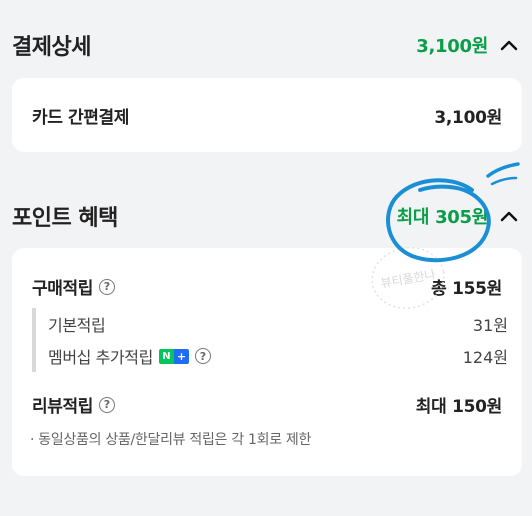 This screenshot has height=516, width=532. What do you see at coordinates (509, 45) in the screenshot?
I see `chevron-up-icon` at bounding box center [509, 45].